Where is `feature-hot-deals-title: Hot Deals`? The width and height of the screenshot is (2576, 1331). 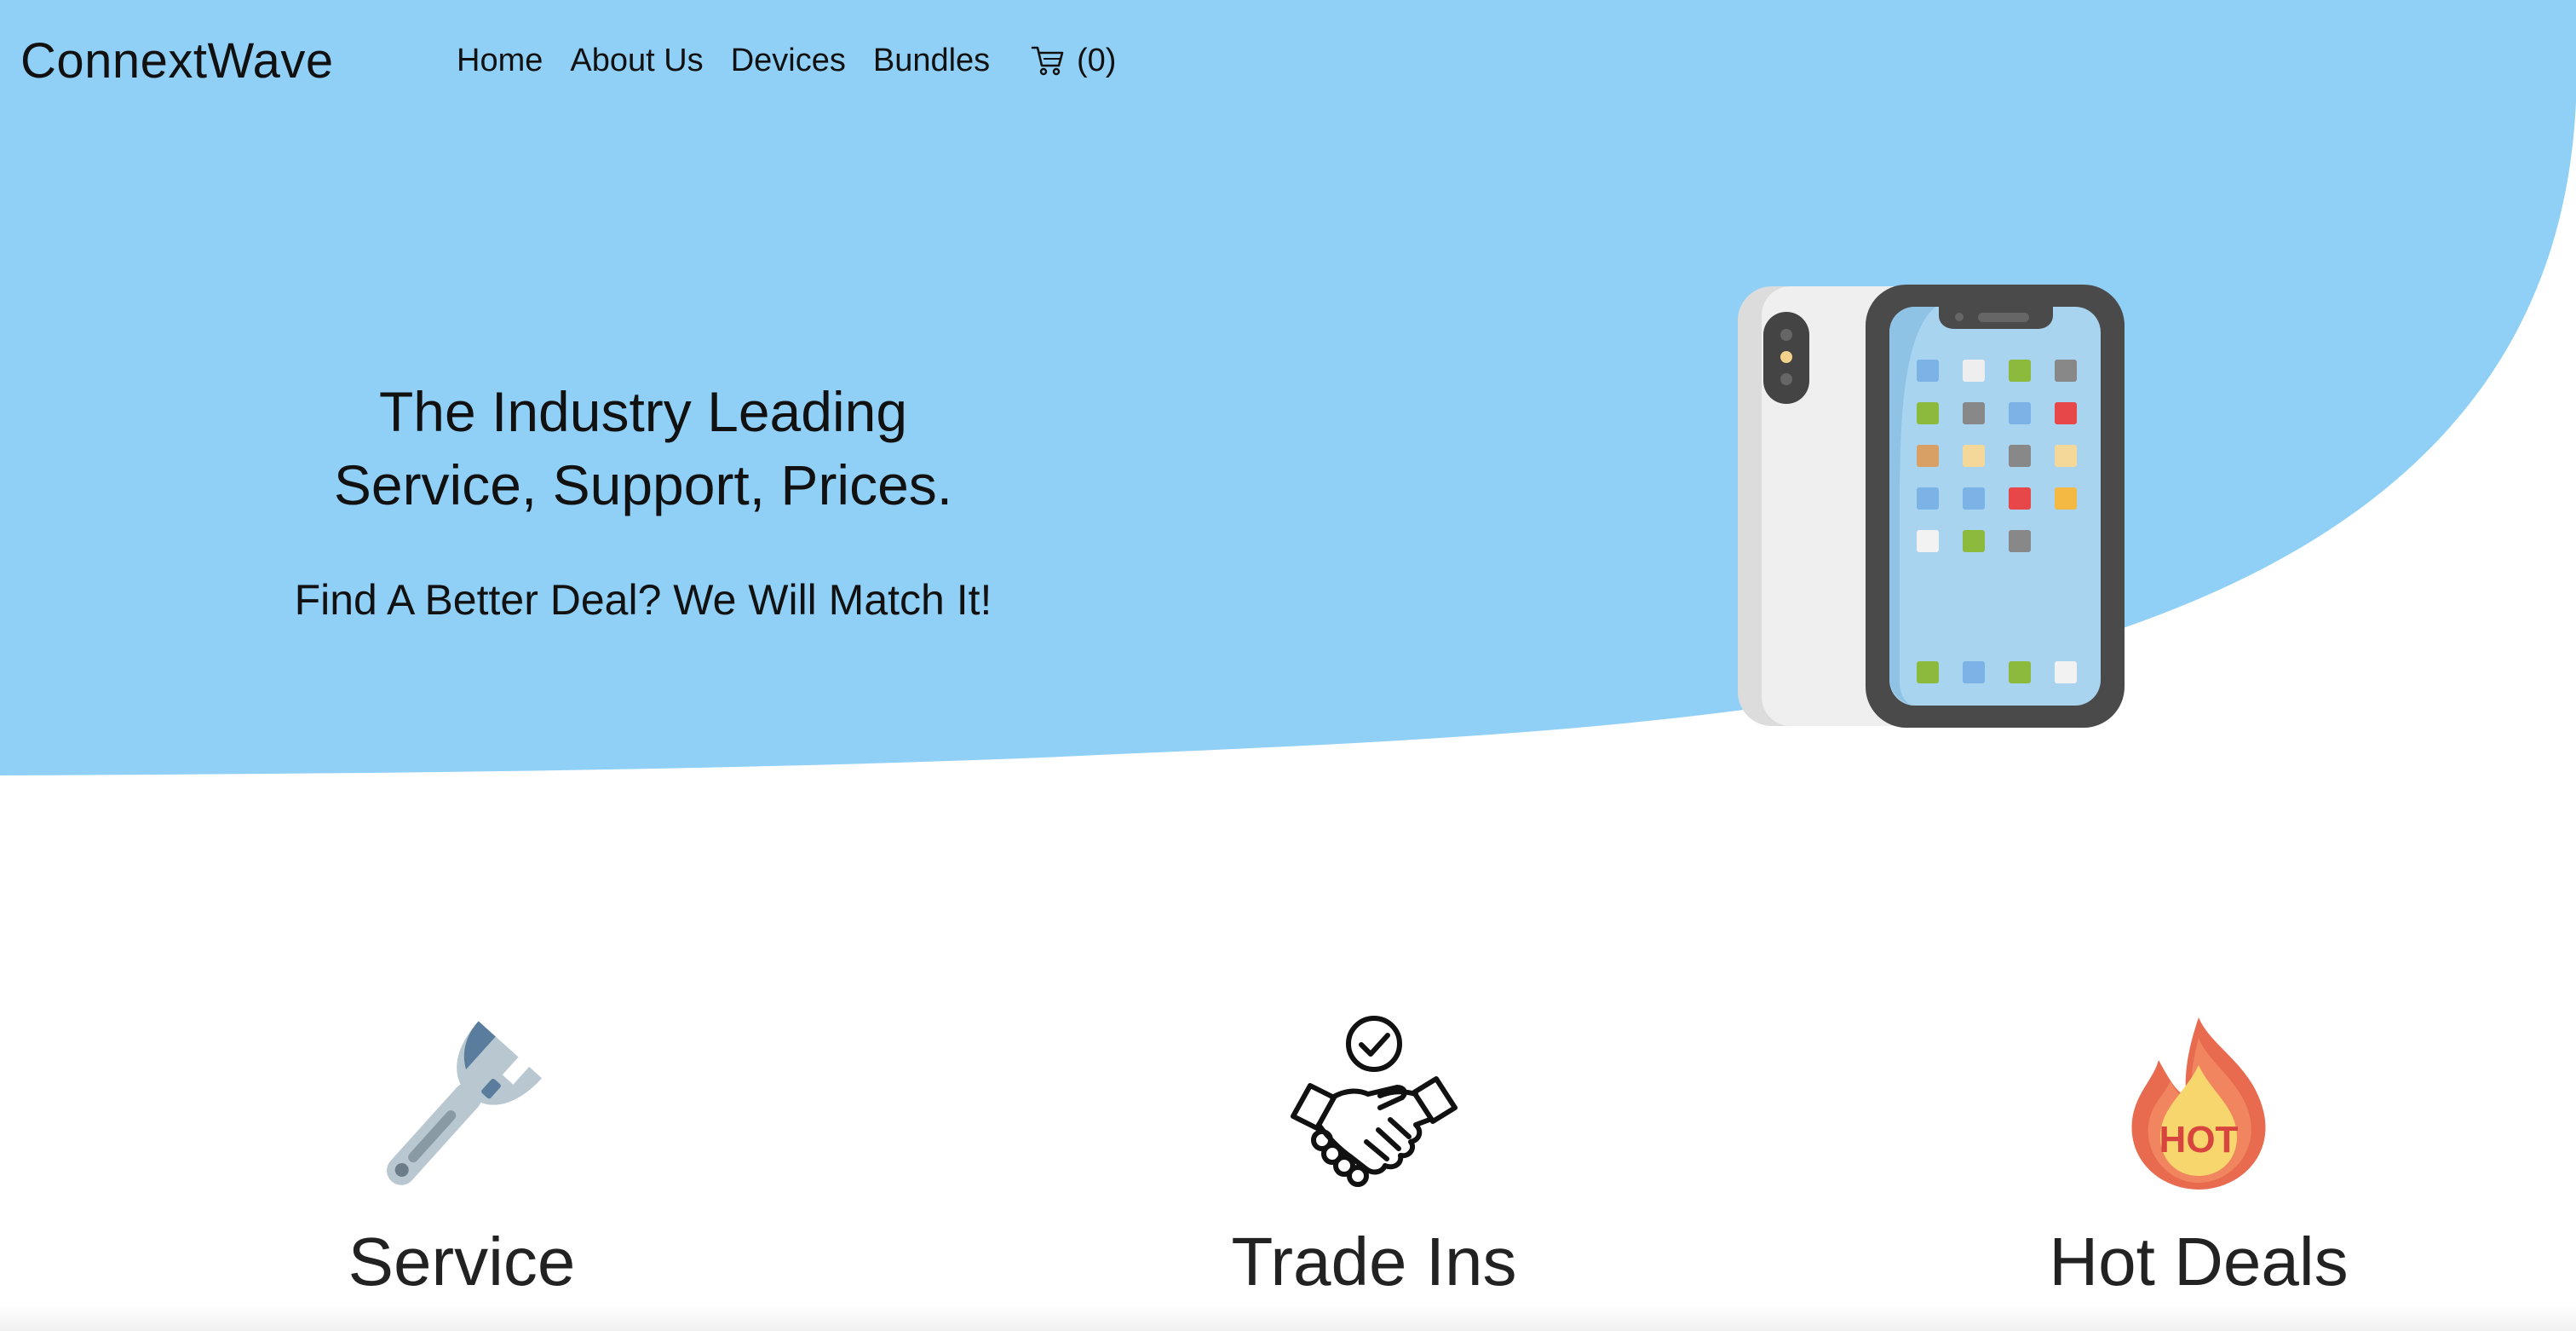 feature-hot-deals-title: Hot Deals is located at coordinates (2199, 1262).